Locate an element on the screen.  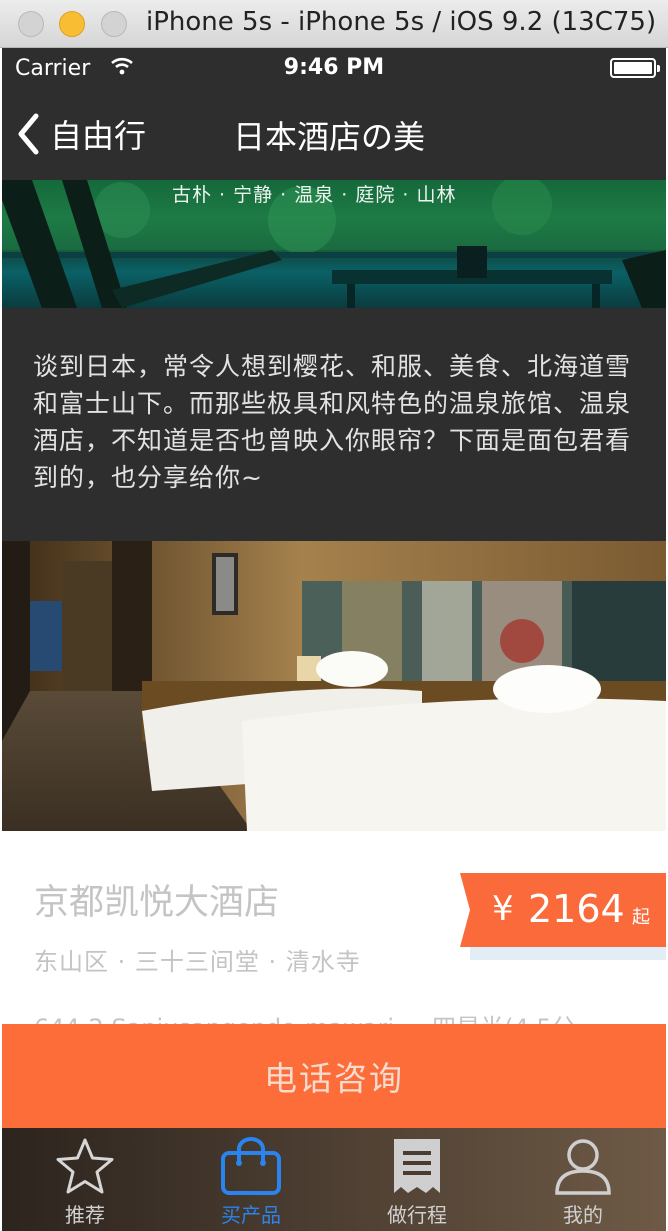
tab-label: 买产品 is located at coordinates (251, 1215).